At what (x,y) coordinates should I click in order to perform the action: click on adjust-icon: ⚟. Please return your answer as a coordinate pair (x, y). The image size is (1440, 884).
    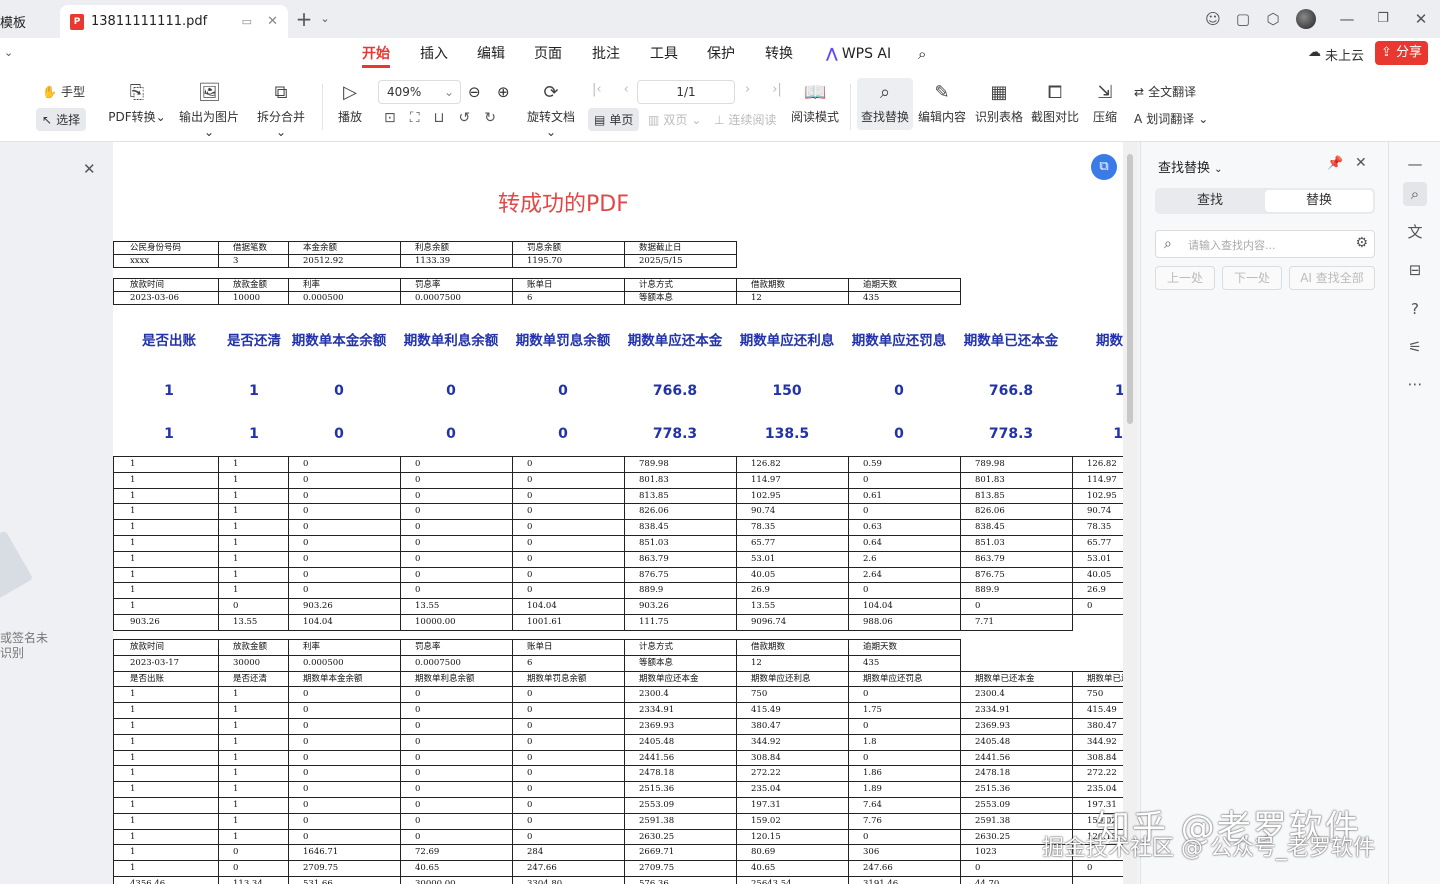
    Looking at the image, I should click on (1415, 347).